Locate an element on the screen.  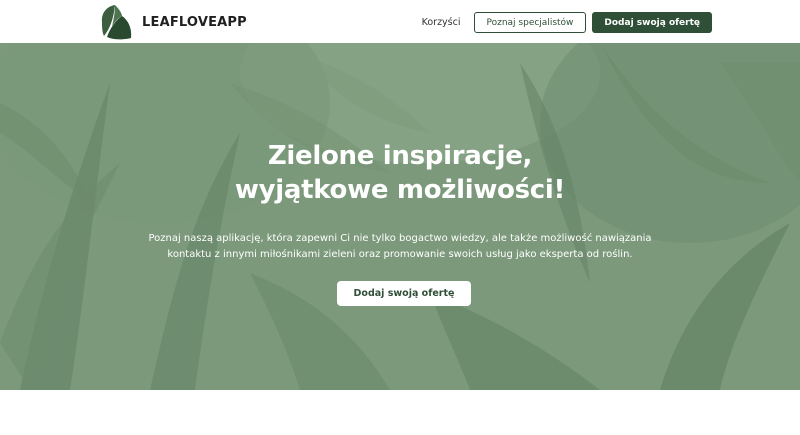
hero-title-line-1: Zielone inspiracje, is located at coordinates (400, 156).